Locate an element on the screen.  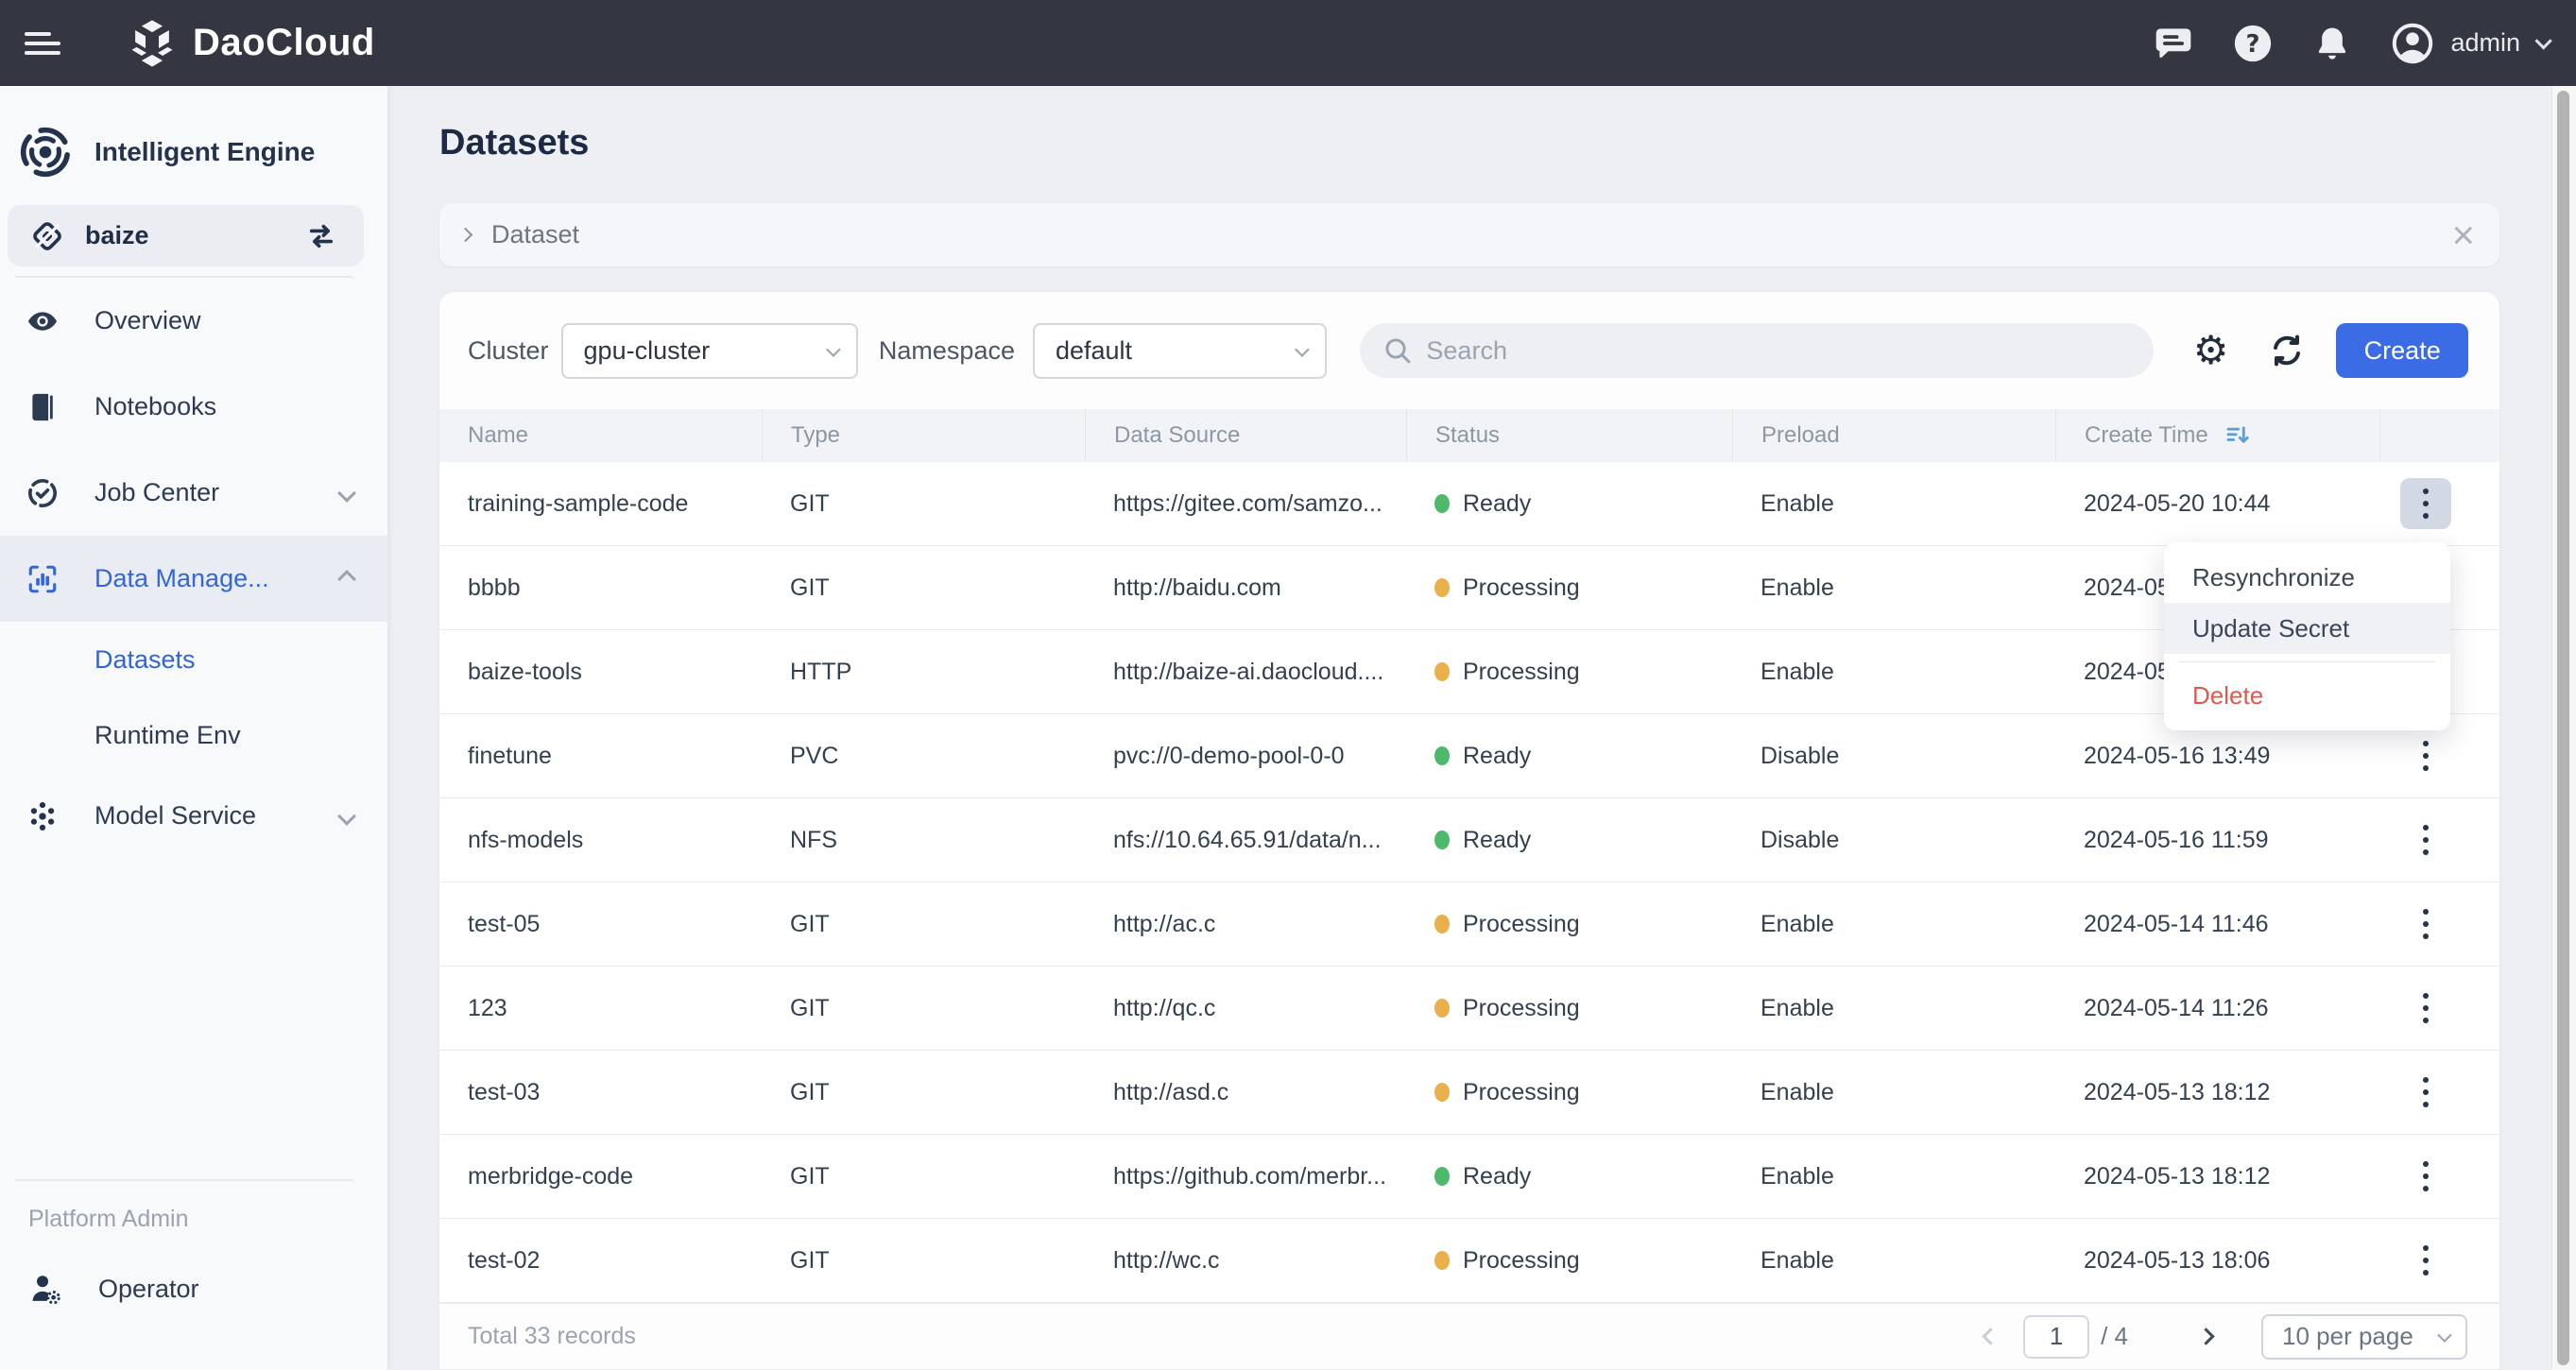
sidebar-item-job-center: Job Center is located at coordinates (193, 493).